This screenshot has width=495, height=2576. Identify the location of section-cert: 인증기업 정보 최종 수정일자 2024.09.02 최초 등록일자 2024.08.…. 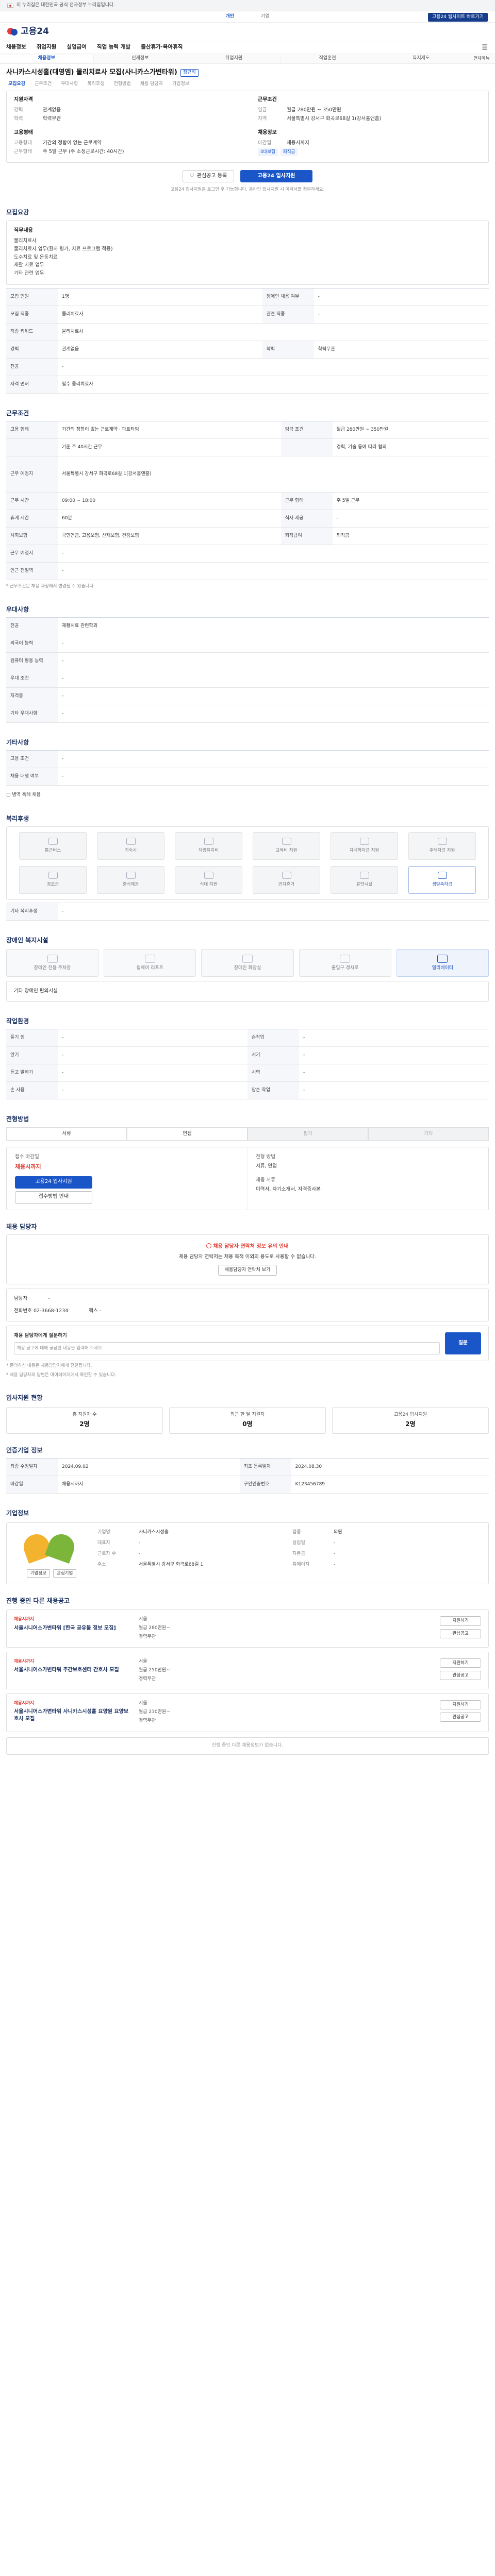
(247, 1470).